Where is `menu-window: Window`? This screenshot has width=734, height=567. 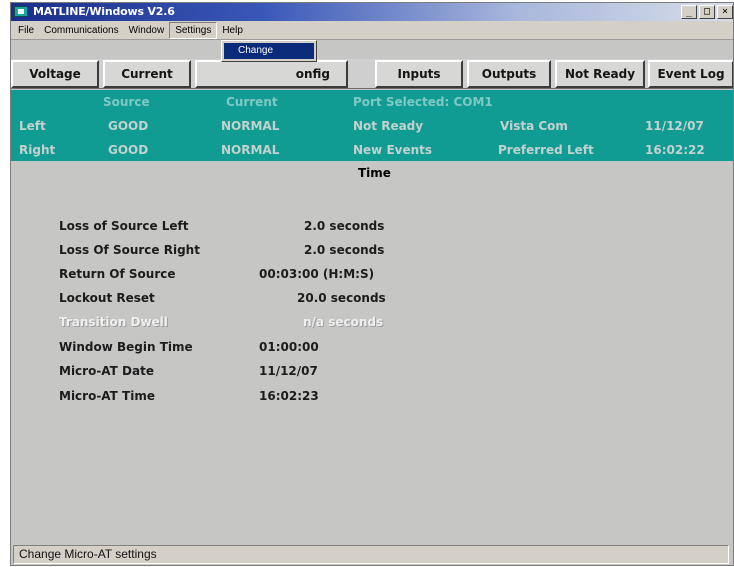 menu-window: Window is located at coordinates (147, 30).